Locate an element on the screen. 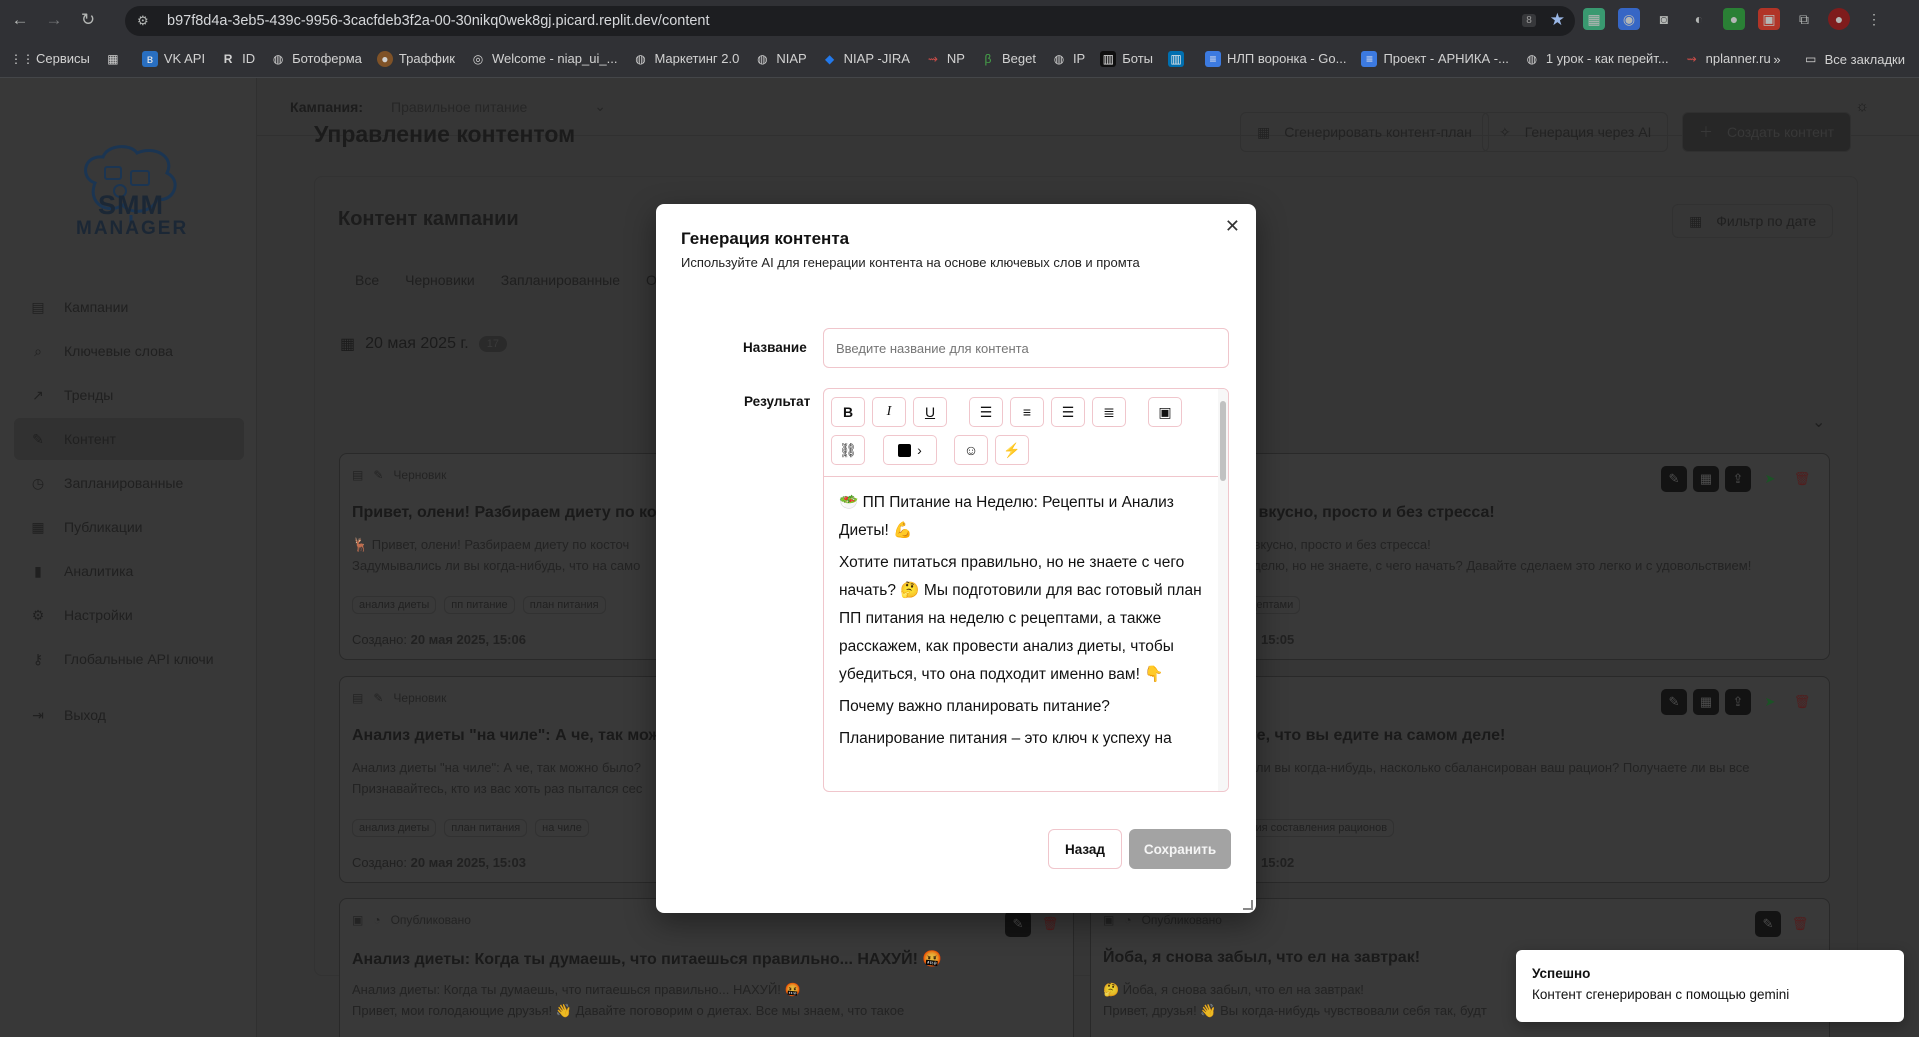 The image size is (1919, 1037). extension-icon: ◉ is located at coordinates (1629, 19).